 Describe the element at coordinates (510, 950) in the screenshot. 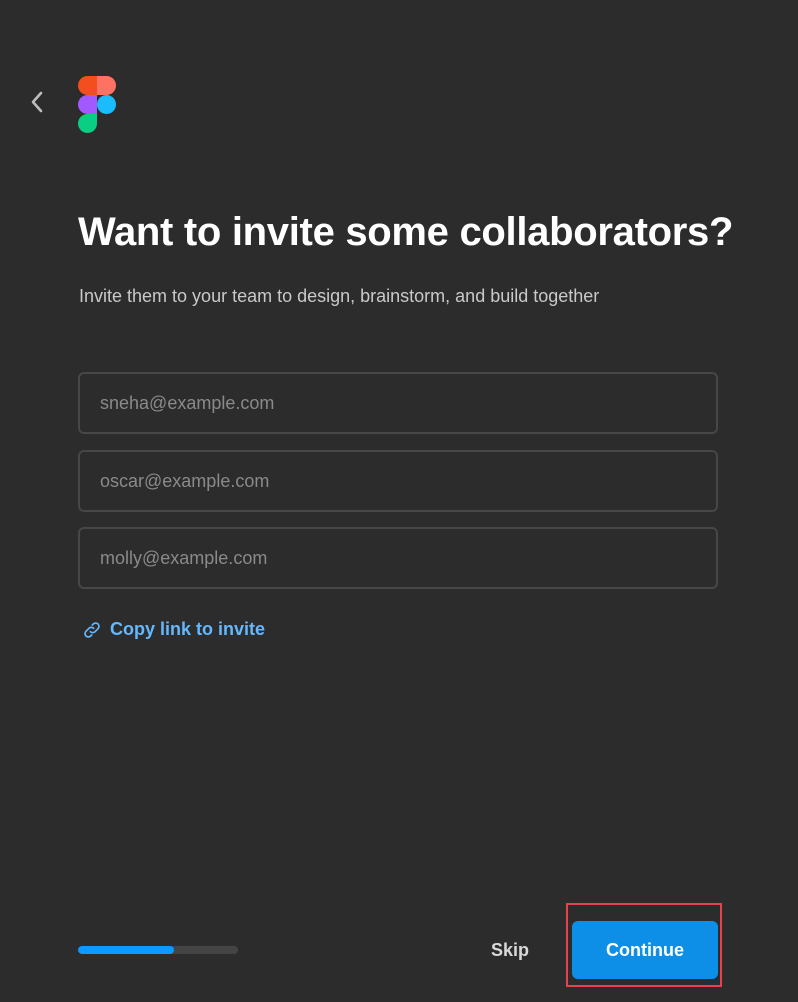

I see `skip-button: Skip` at that location.